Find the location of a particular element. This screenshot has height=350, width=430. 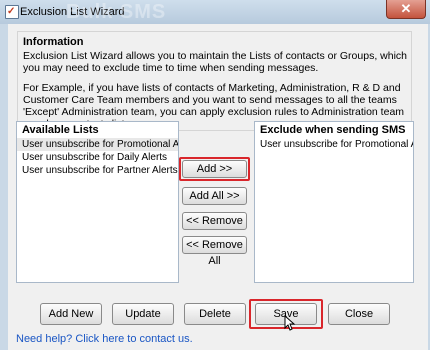

exclude-lists-header: Exclude when sending SMS is located at coordinates (333, 130).